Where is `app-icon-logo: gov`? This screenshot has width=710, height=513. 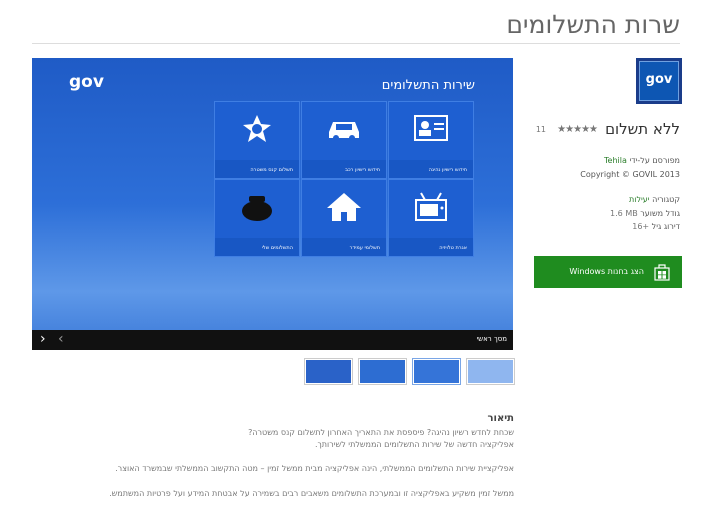
app-icon-logo: gov is located at coordinates (659, 79).